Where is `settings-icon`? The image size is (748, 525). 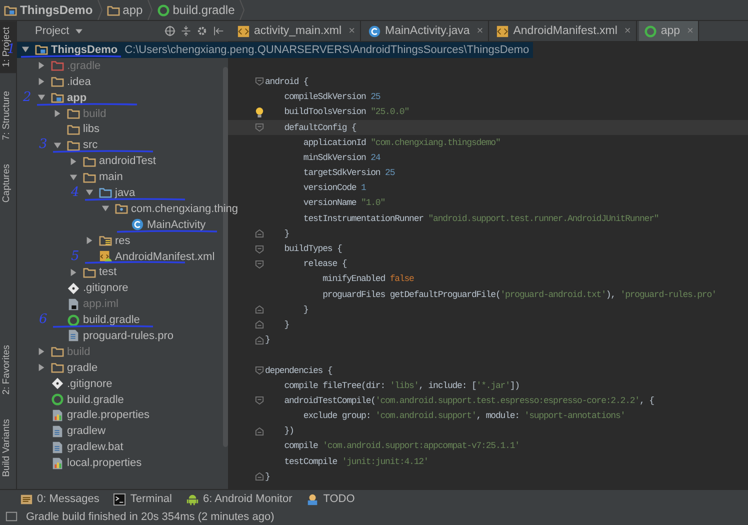 settings-icon is located at coordinates (202, 31).